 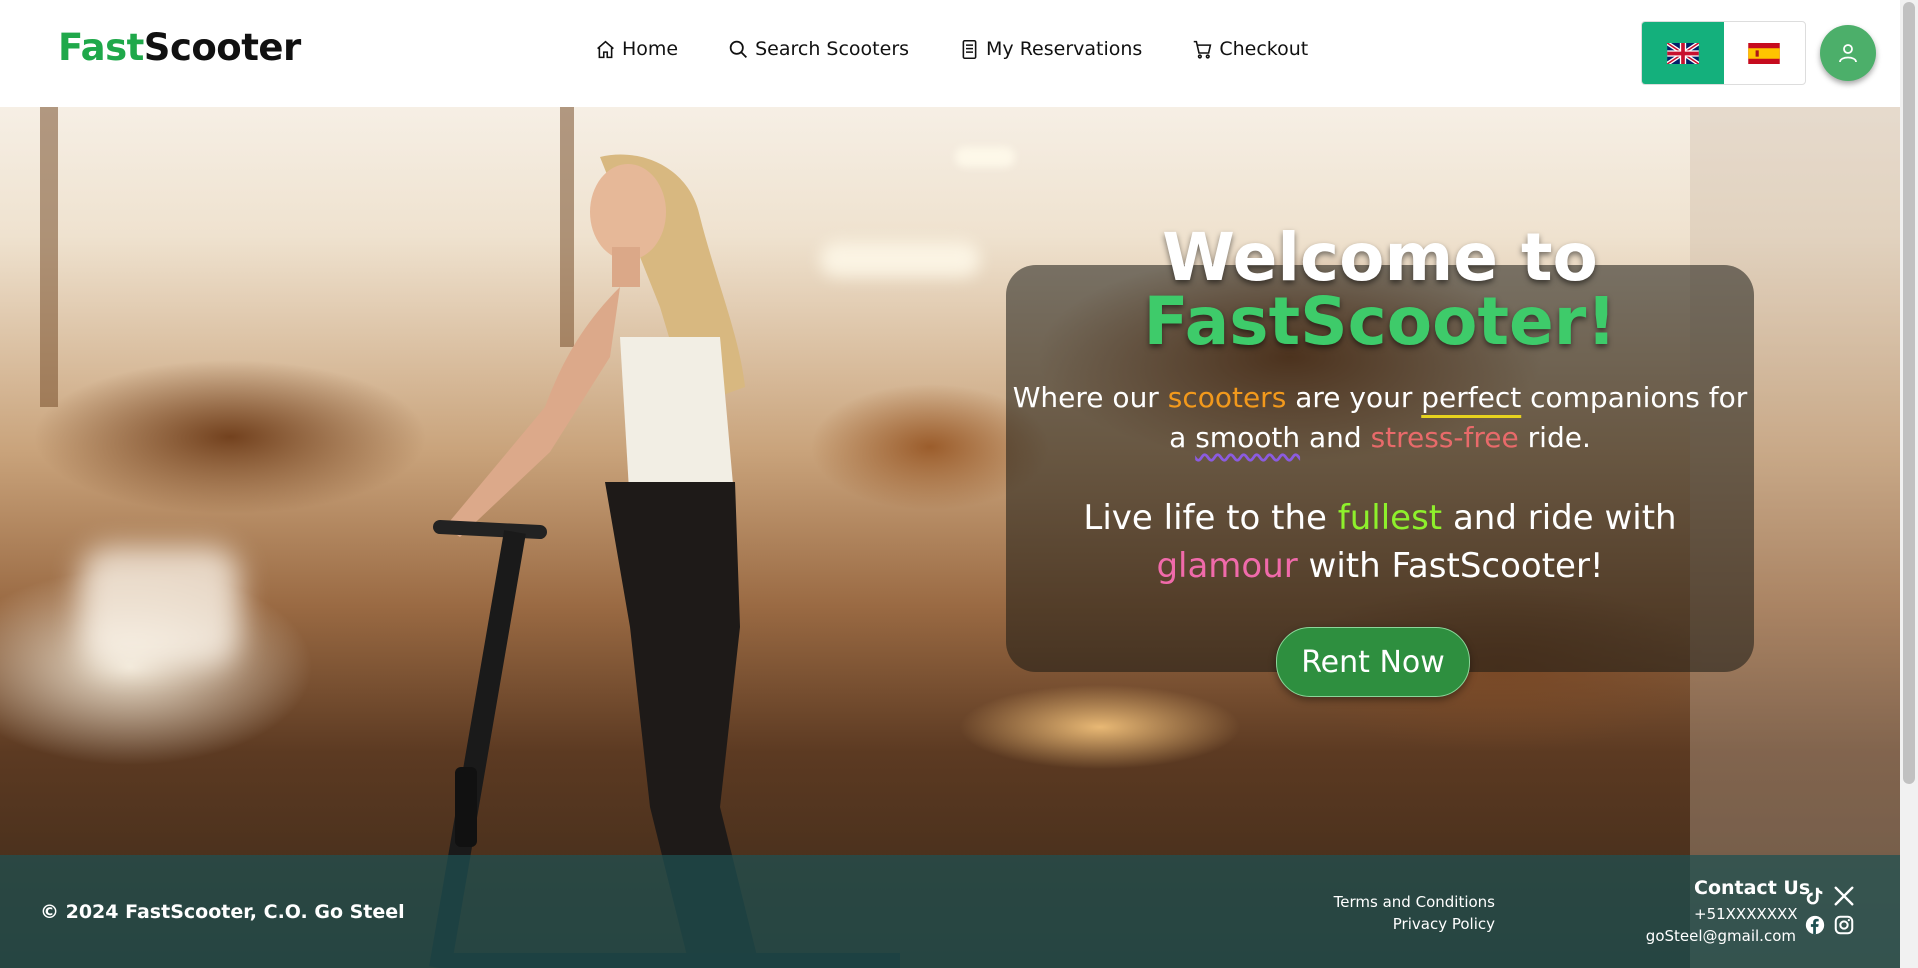 What do you see at coordinates (1227, 566) in the screenshot?
I see `motto-glamour: glamour` at bounding box center [1227, 566].